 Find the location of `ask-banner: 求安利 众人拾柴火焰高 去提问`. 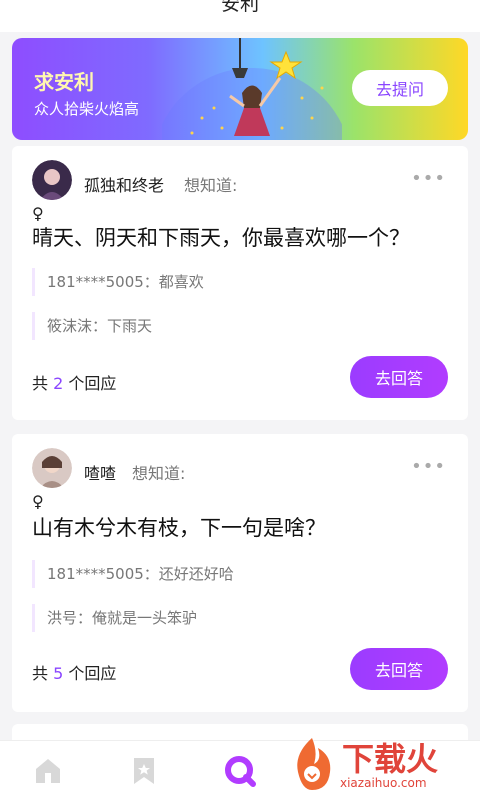

ask-banner: 求安利 众人拾柴火焰高 去提问 is located at coordinates (240, 89).